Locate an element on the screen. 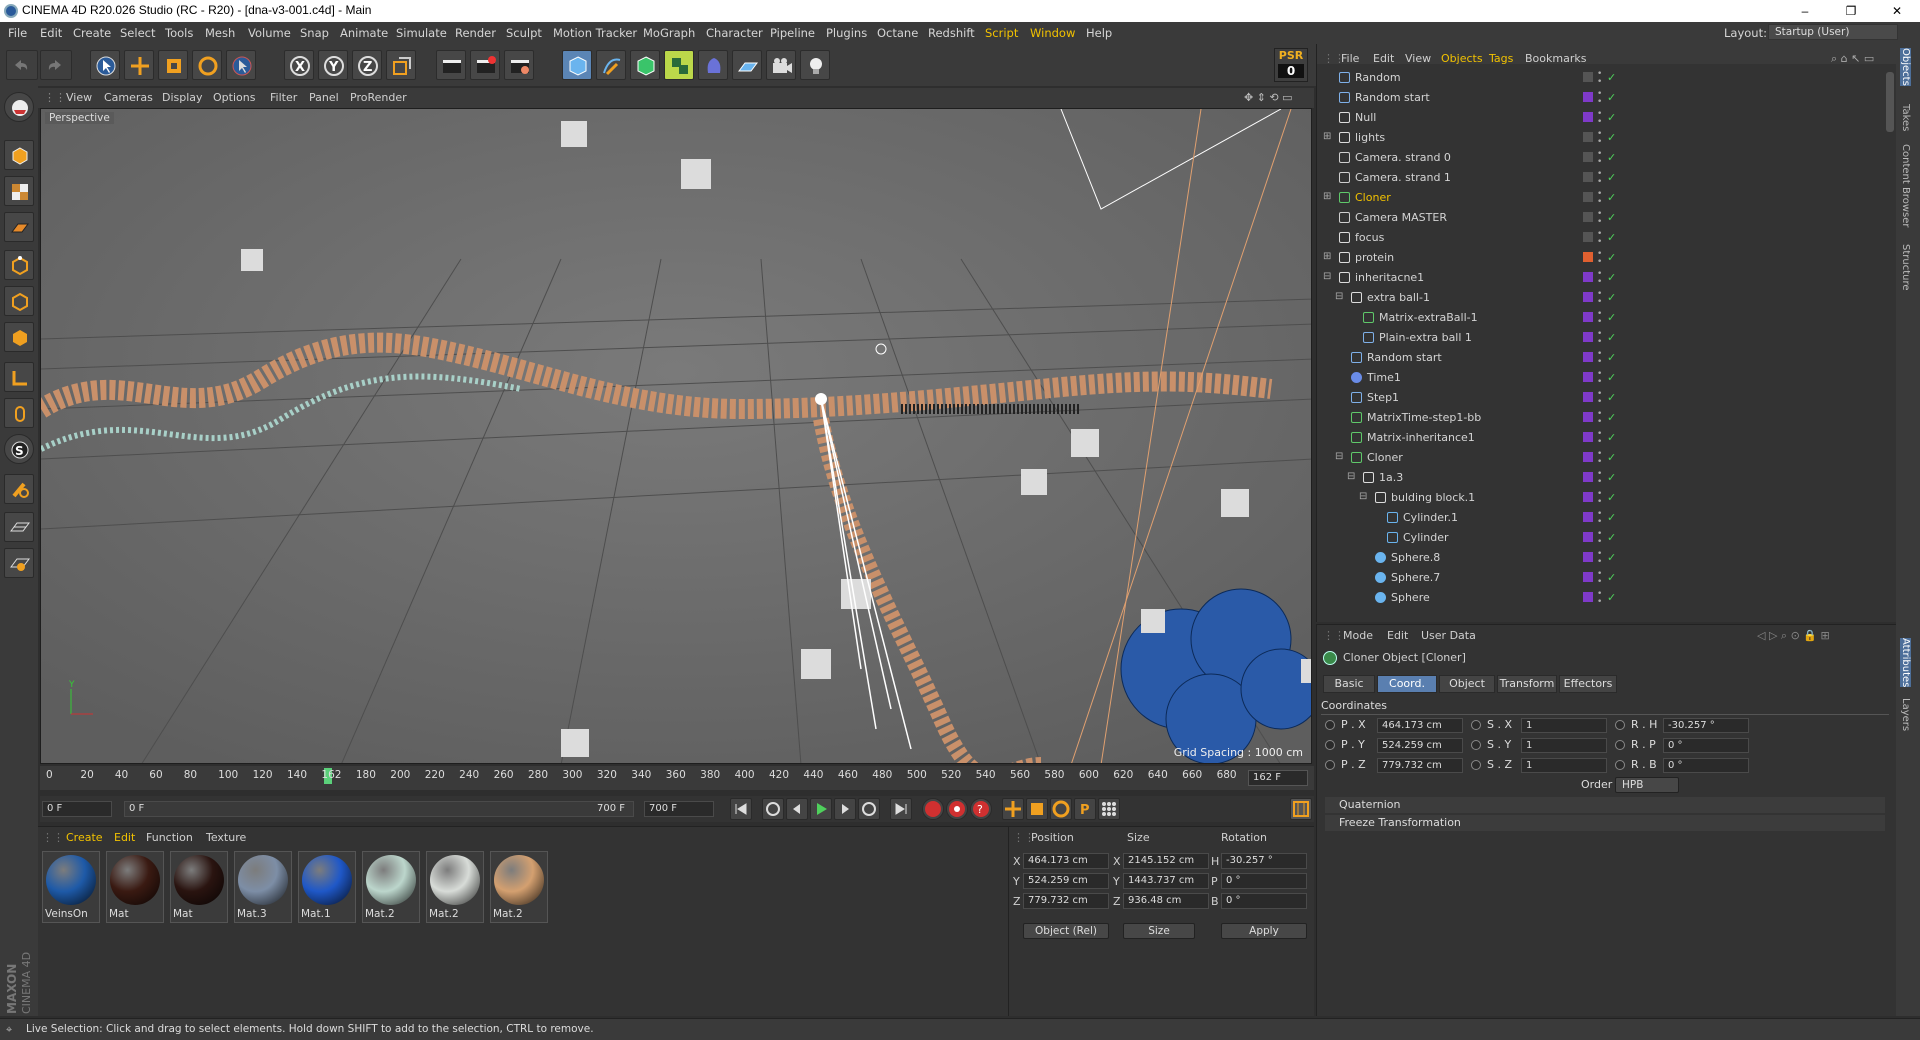  viewport-menu-display: Display is located at coordinates (182, 97).